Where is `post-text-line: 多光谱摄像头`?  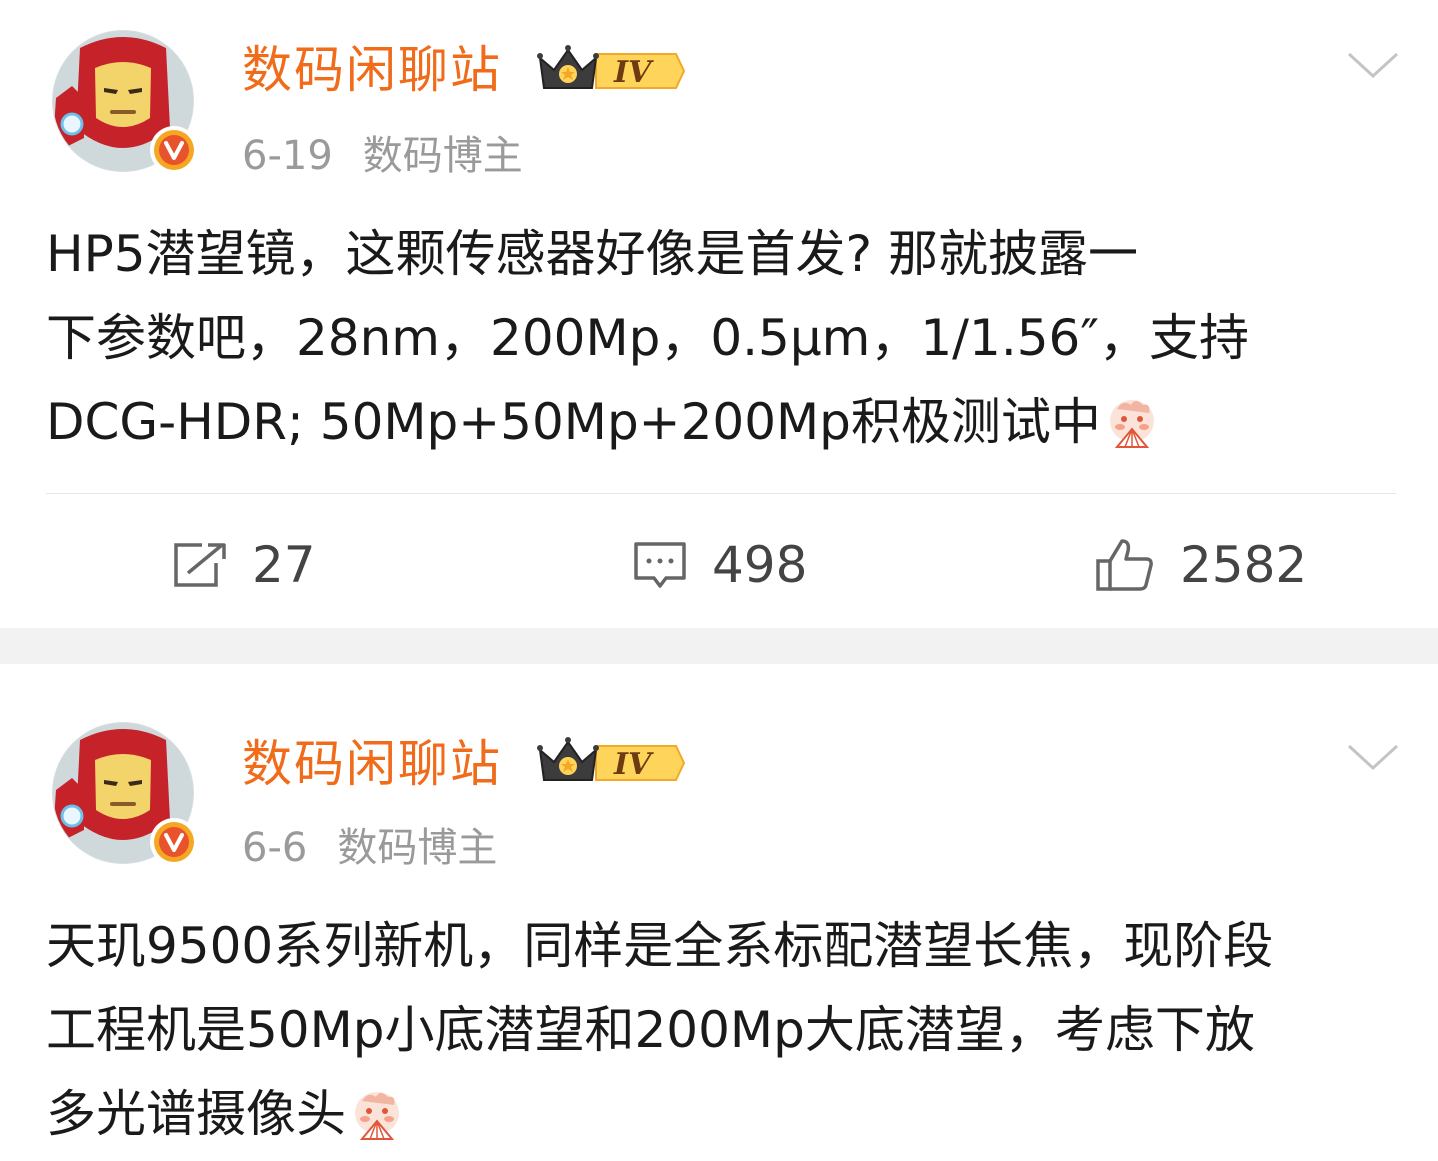 post-text-line: 多光谱摄像头 is located at coordinates (196, 1114).